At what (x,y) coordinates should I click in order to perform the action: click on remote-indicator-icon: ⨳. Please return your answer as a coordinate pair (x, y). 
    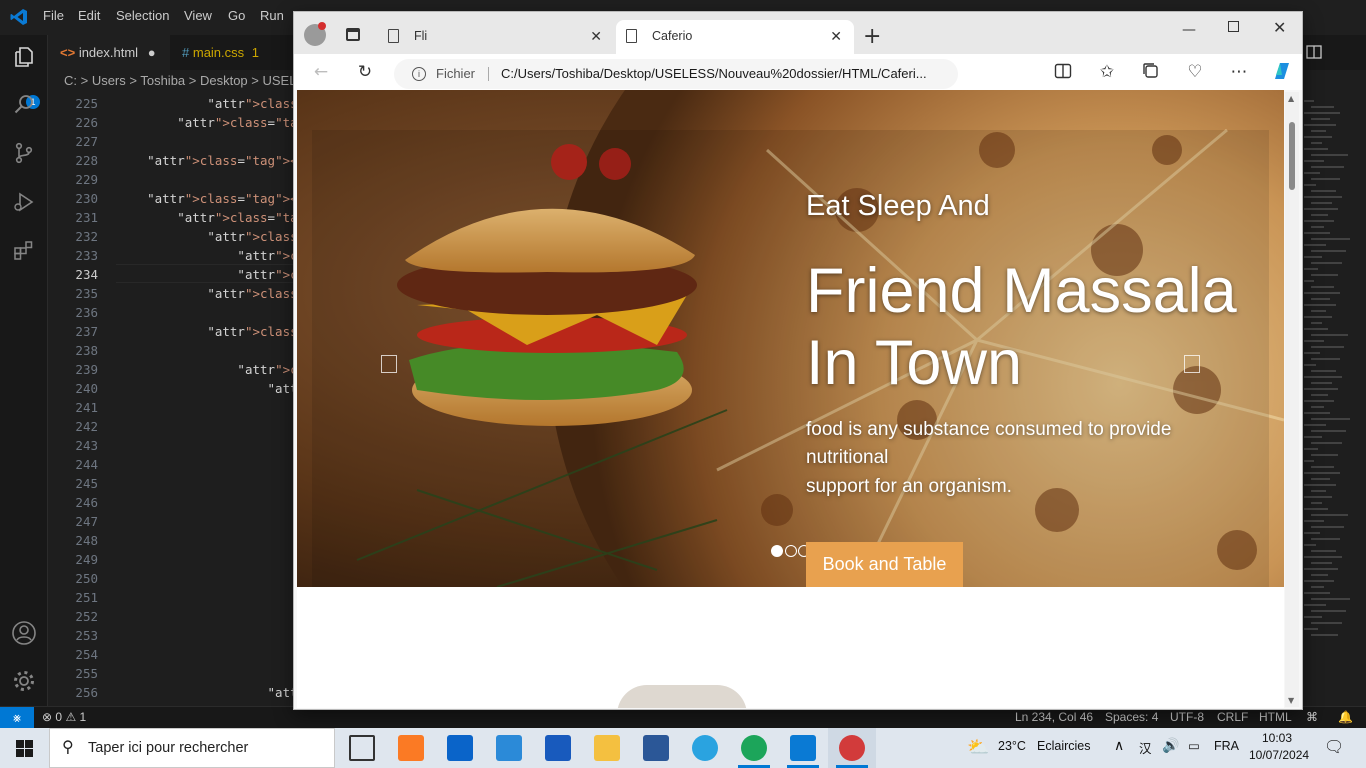
    Looking at the image, I should click on (17, 718).